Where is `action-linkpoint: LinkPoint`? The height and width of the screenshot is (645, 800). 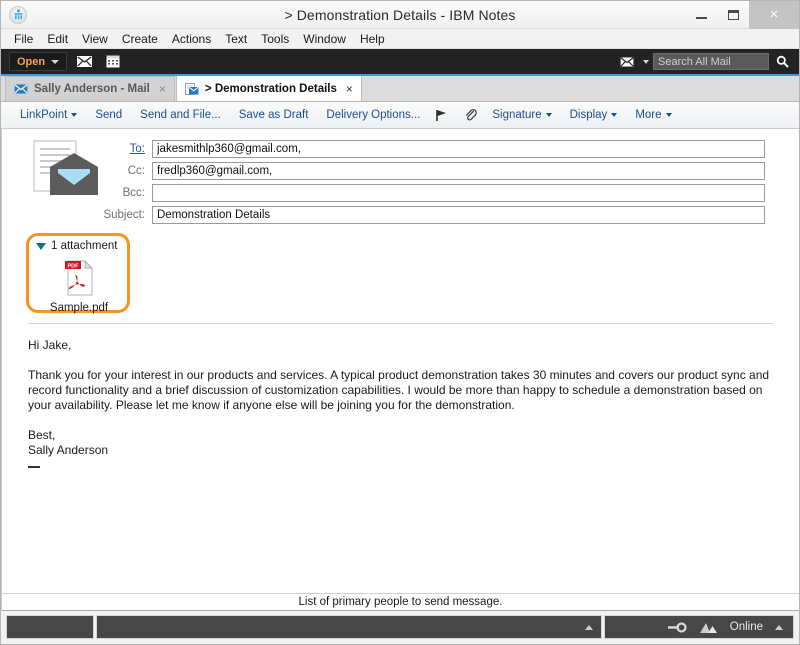 action-linkpoint: LinkPoint is located at coordinates (48, 115).